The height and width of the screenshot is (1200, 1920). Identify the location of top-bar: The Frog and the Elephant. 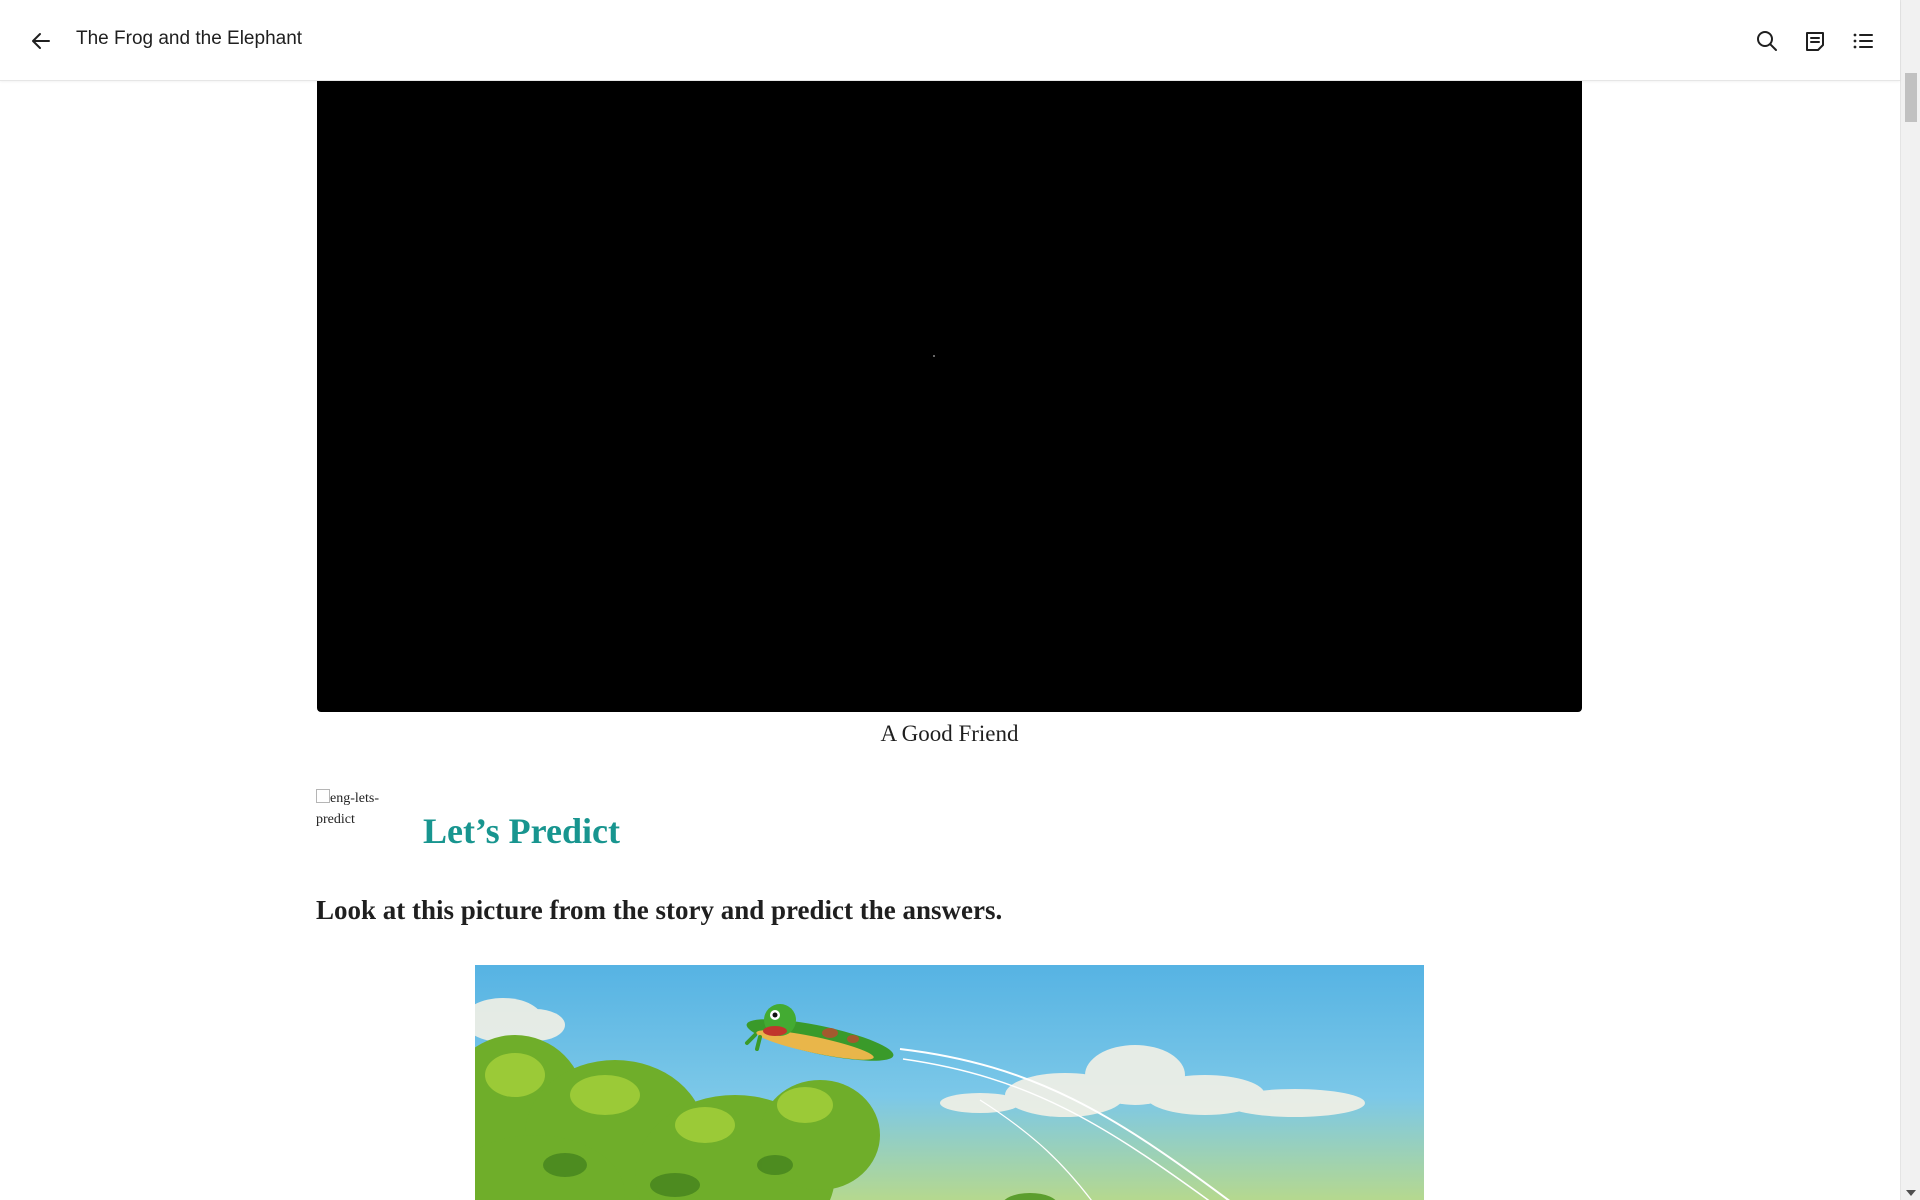
(950, 40).